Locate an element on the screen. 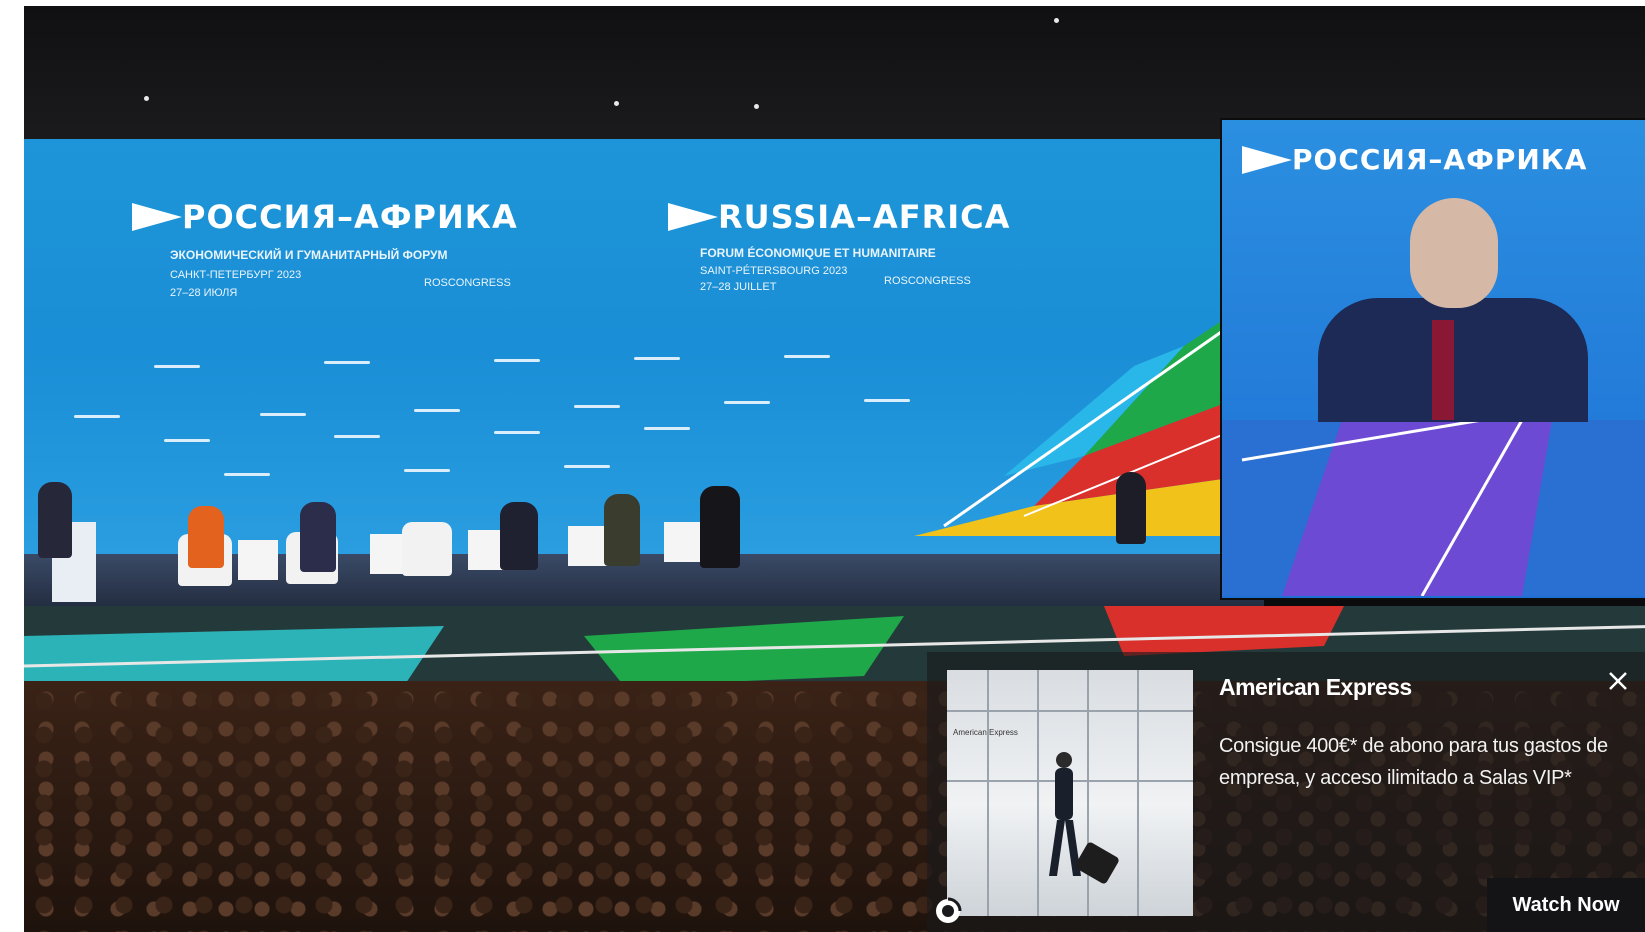 The height and width of the screenshot is (932, 1645). screen-logo-text: РОССИЯ–АФРИКА is located at coordinates (1440, 159).